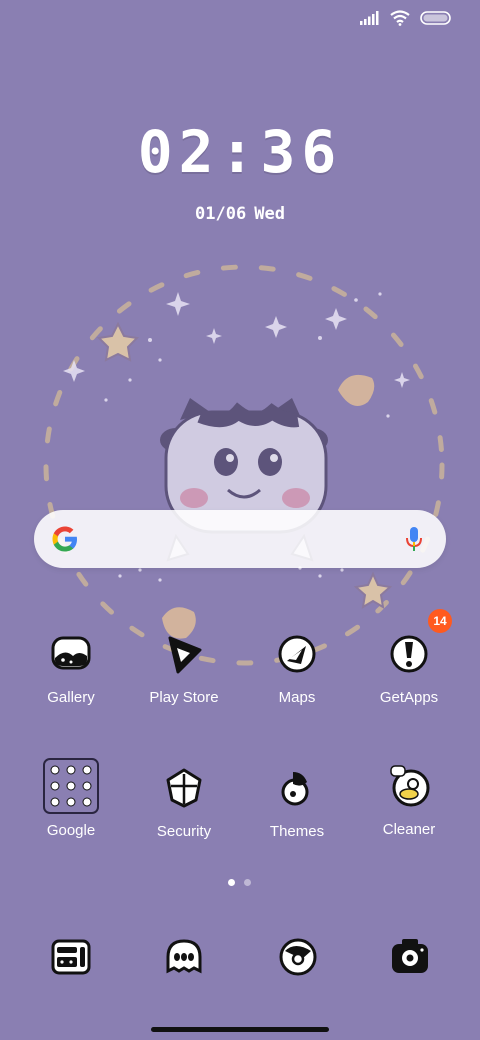 The image size is (480, 1040). I want to click on app-maps: Maps, so click(297, 669).